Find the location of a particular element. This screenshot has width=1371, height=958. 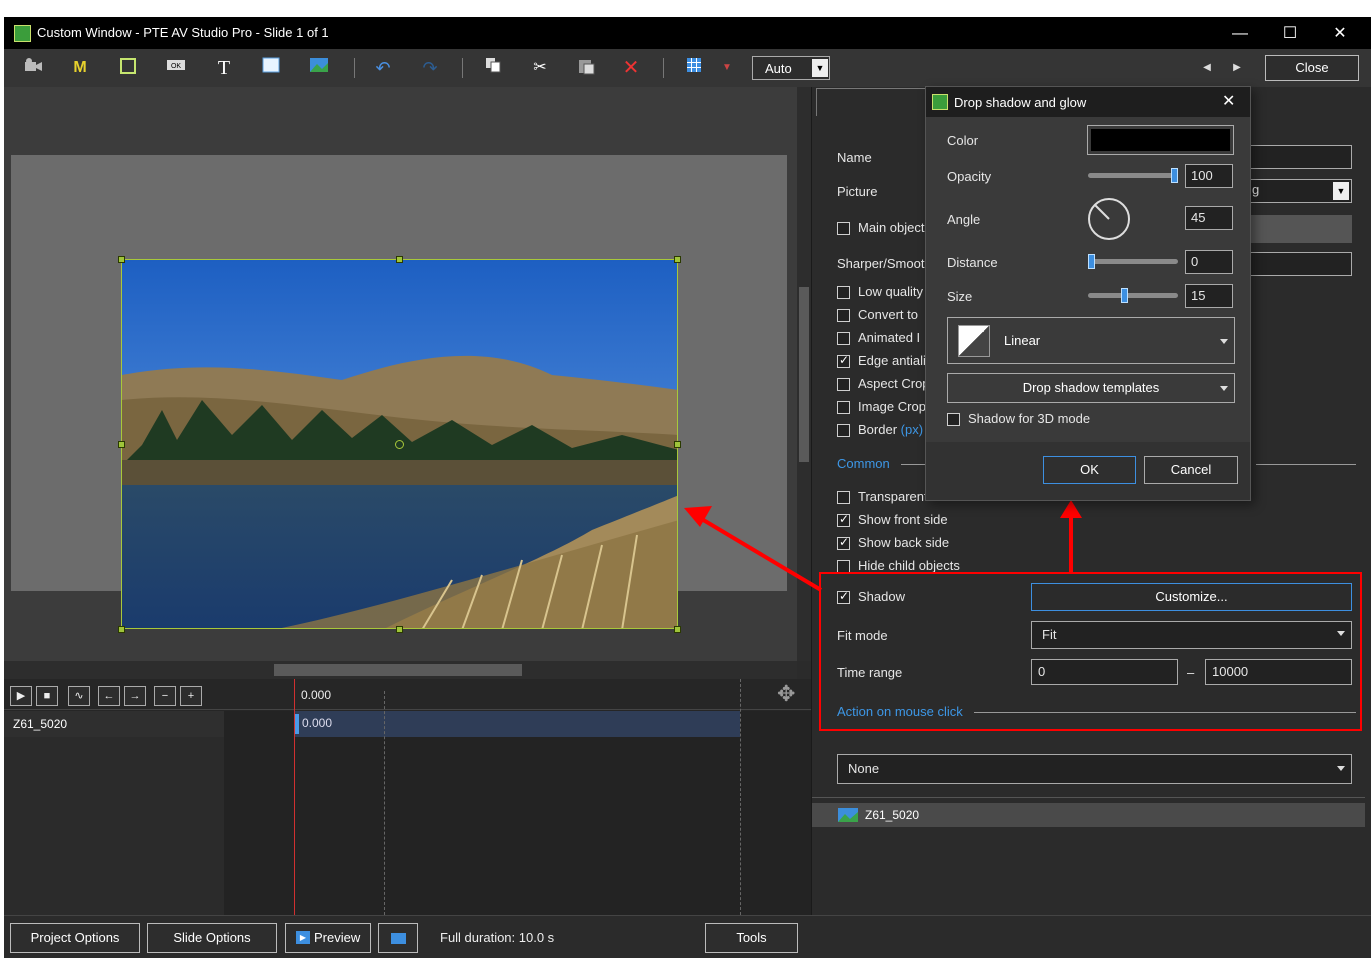

size-label: Size is located at coordinates (960, 296).